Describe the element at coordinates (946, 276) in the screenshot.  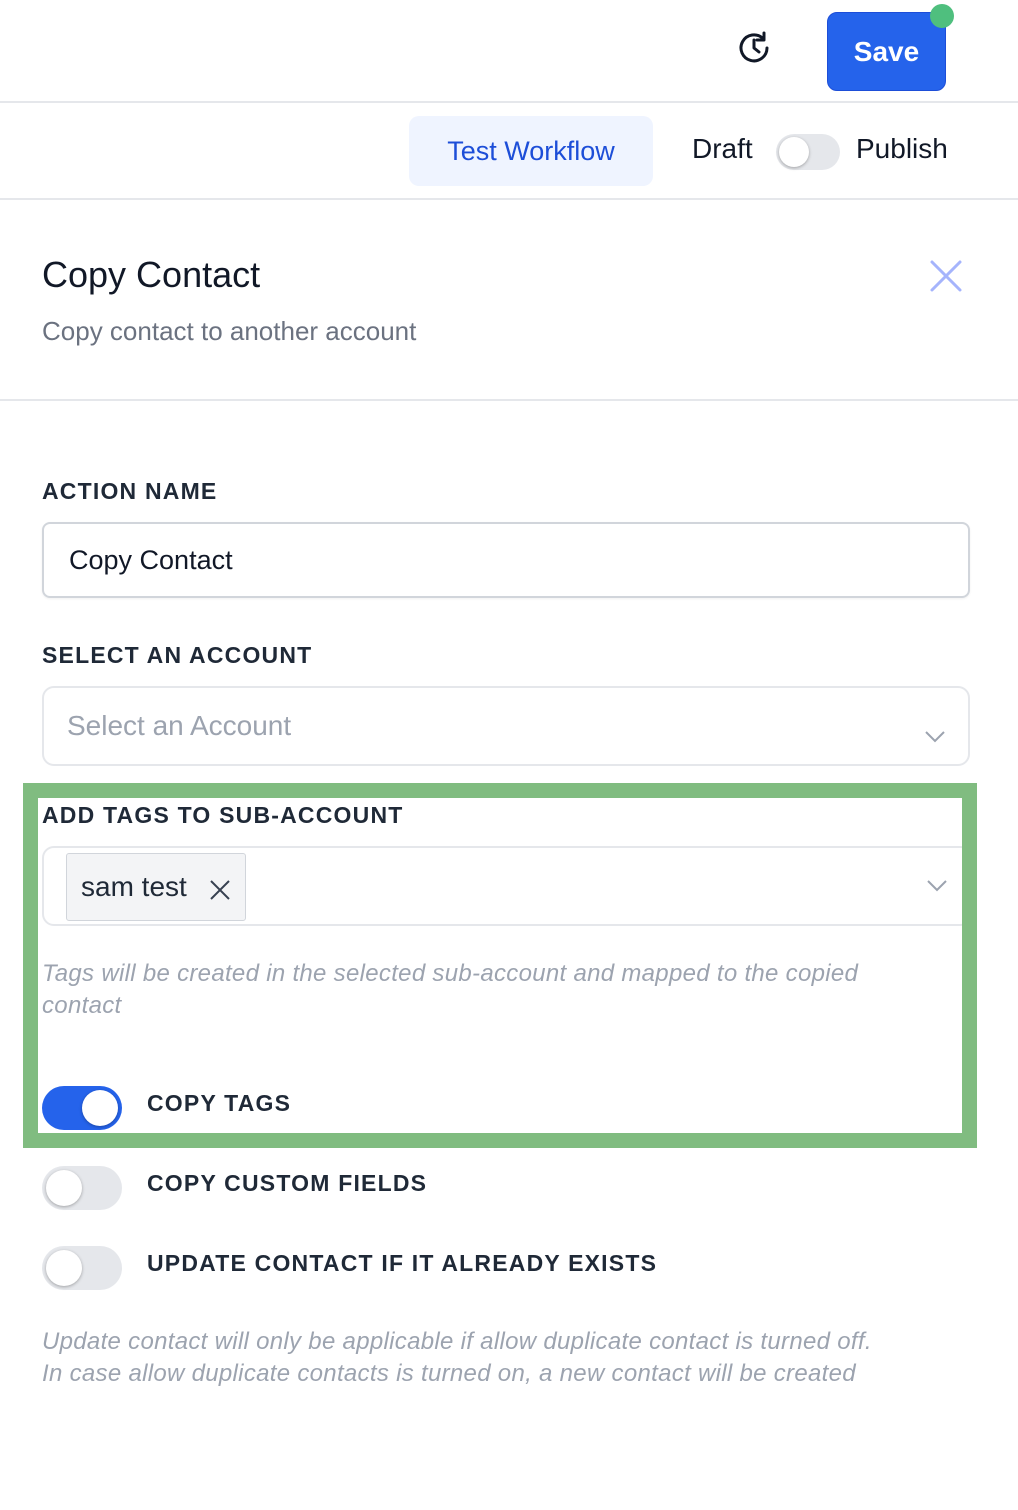
I see `close-icon` at that location.